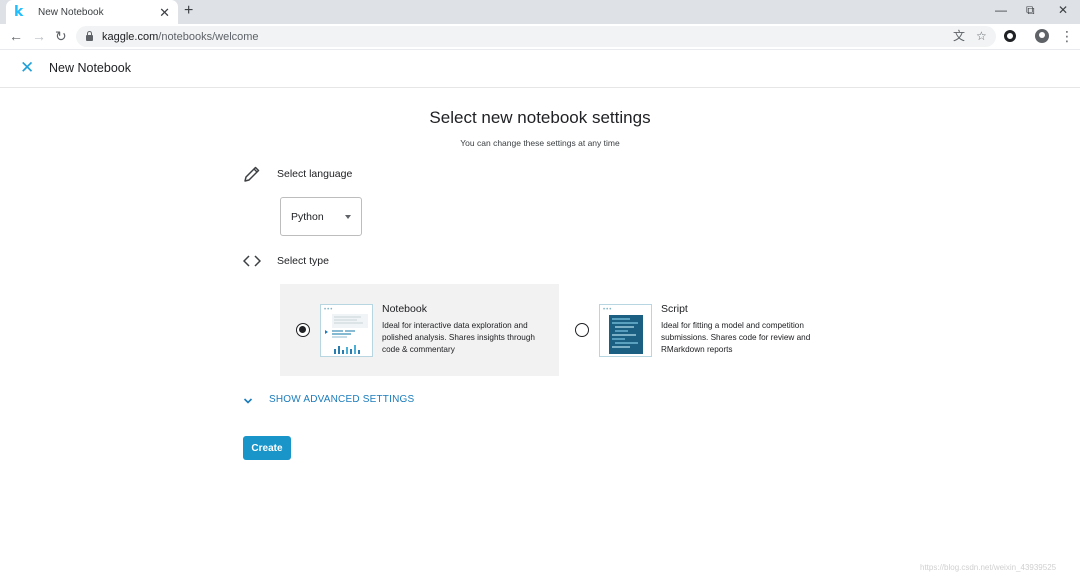 This screenshot has height=579, width=1080. What do you see at coordinates (39, 36) in the screenshot?
I see `forward-icon: →` at bounding box center [39, 36].